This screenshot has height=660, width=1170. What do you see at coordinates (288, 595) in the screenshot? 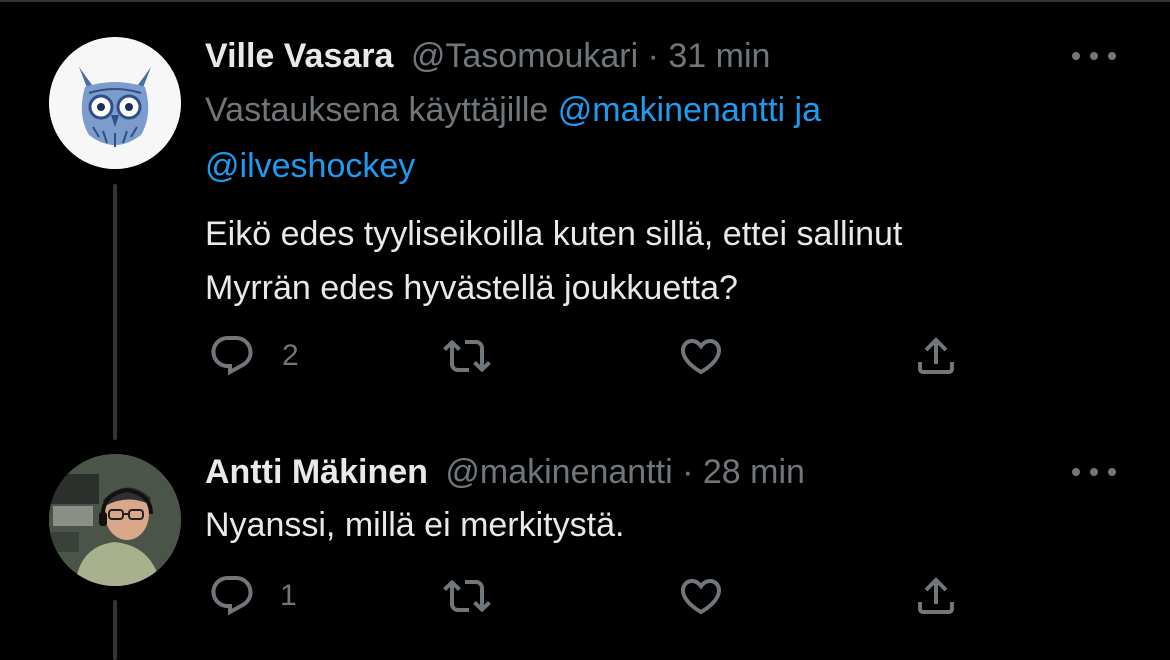
I see `reply-count: 1` at bounding box center [288, 595].